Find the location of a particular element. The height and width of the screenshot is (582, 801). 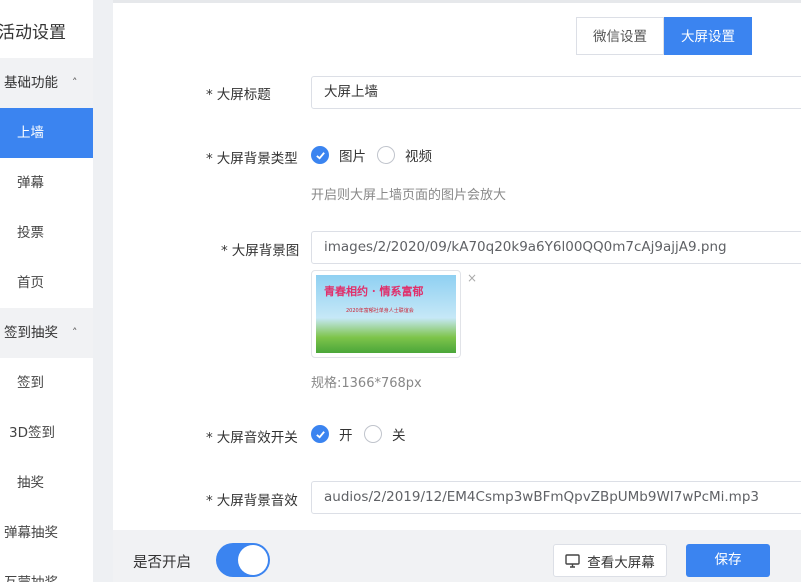

sidebar-item-extra: 互蒙抽奖 is located at coordinates (46, 570).